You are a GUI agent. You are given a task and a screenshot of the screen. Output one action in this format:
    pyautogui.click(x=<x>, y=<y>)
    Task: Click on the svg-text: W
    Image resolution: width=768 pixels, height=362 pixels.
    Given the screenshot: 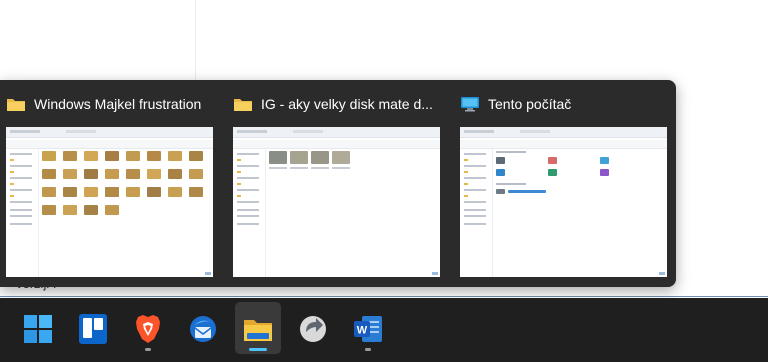 What is the action you would take?
    pyautogui.click(x=362, y=331)
    